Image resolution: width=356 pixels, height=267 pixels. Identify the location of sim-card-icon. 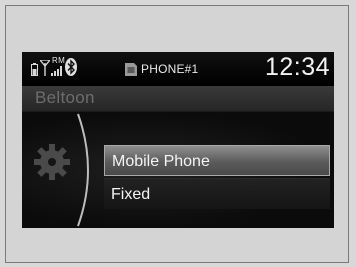
(131, 69).